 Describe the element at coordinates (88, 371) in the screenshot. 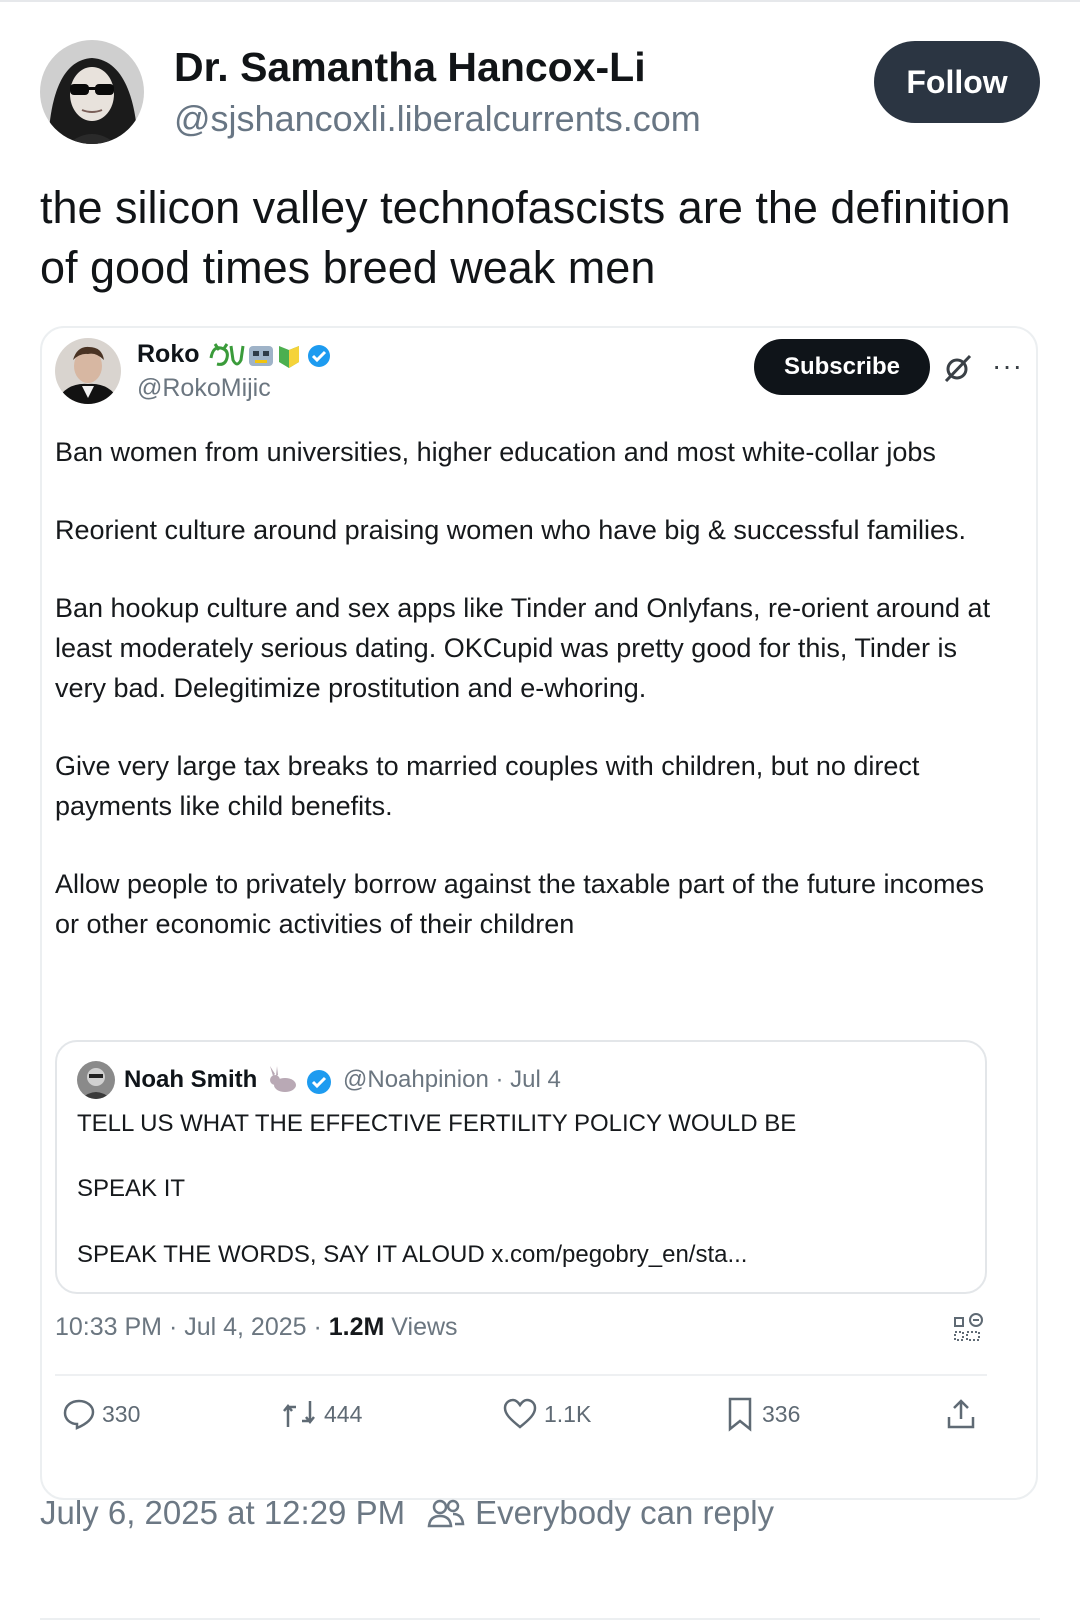

I see `embedded-author-avatar` at that location.